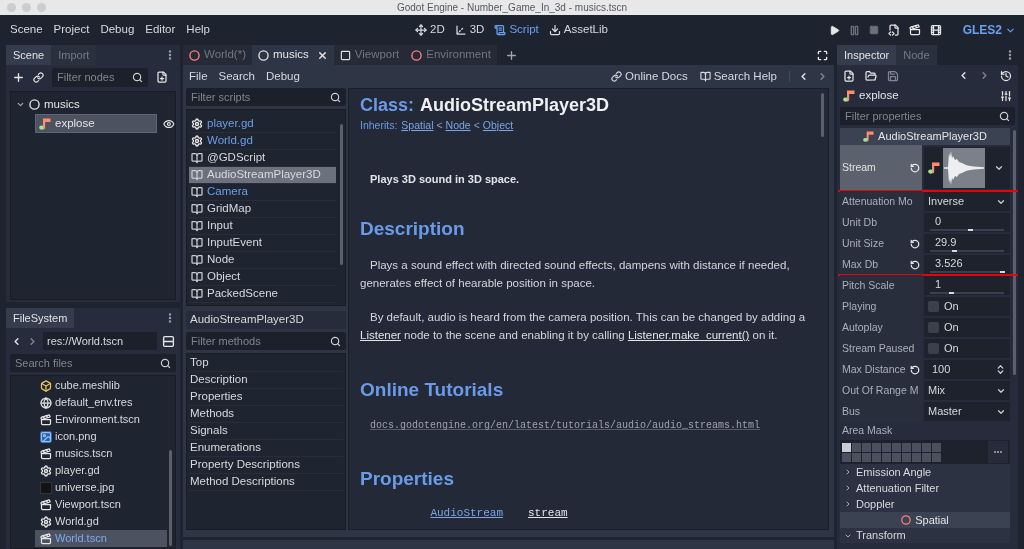 This screenshot has height=549, width=1024. What do you see at coordinates (967, 390) in the screenshot?
I see `dropdown: Mix` at bounding box center [967, 390].